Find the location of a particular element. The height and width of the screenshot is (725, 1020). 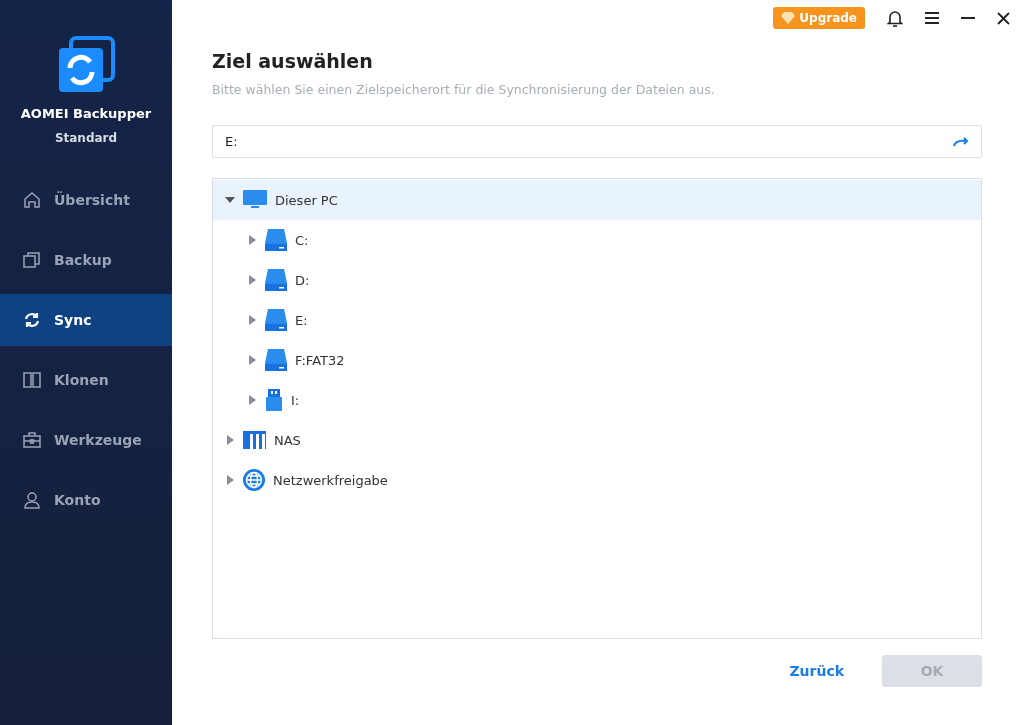

bell-icon is located at coordinates (895, 18).